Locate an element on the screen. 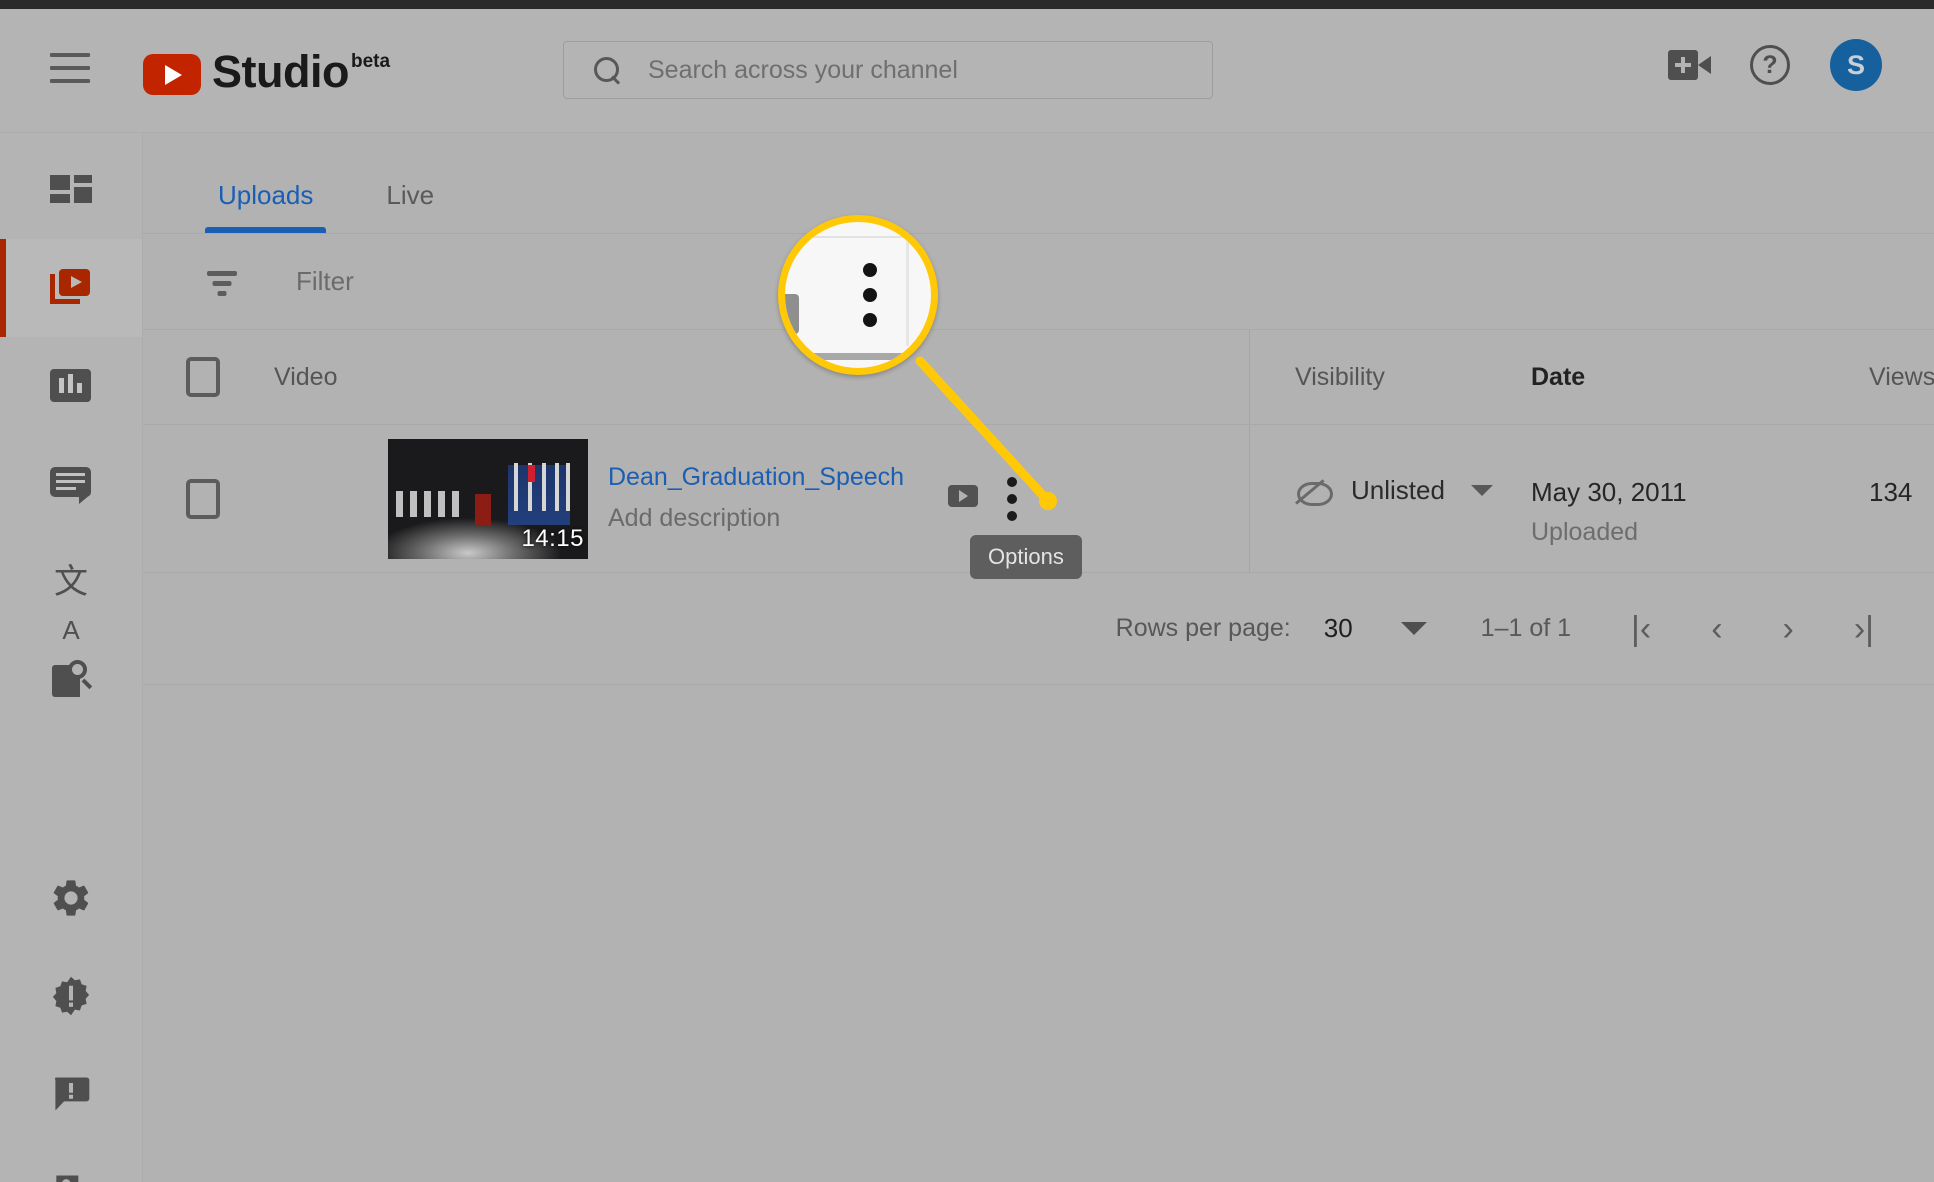 The height and width of the screenshot is (1182, 1934). video-duration: 14:15 is located at coordinates (552, 538).